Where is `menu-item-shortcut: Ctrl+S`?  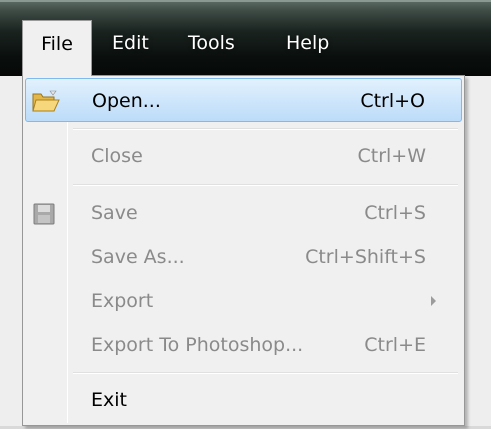 menu-item-shortcut: Ctrl+S is located at coordinates (395, 213).